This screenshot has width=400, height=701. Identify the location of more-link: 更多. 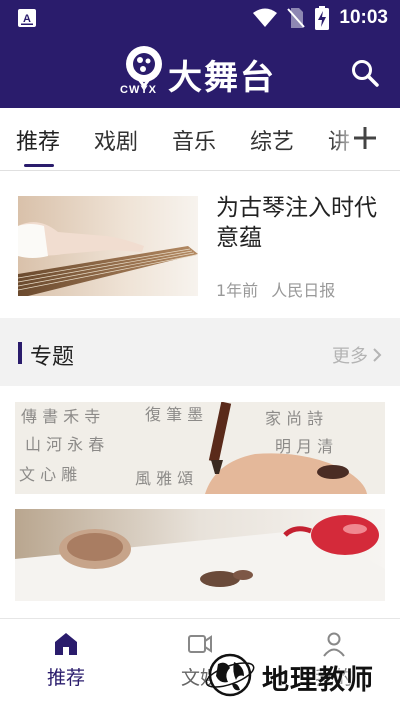
(357, 355).